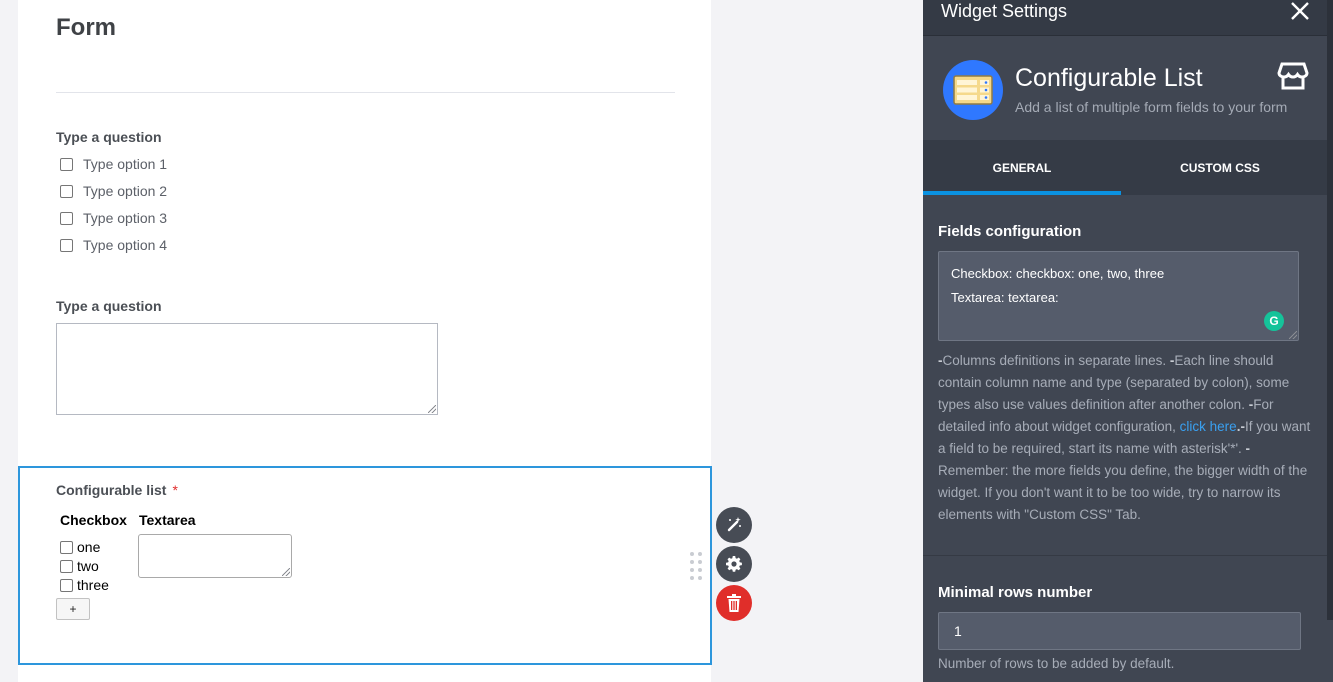 This screenshot has width=1333, height=682. I want to click on question-1-option: Type option 4, so click(113, 245).